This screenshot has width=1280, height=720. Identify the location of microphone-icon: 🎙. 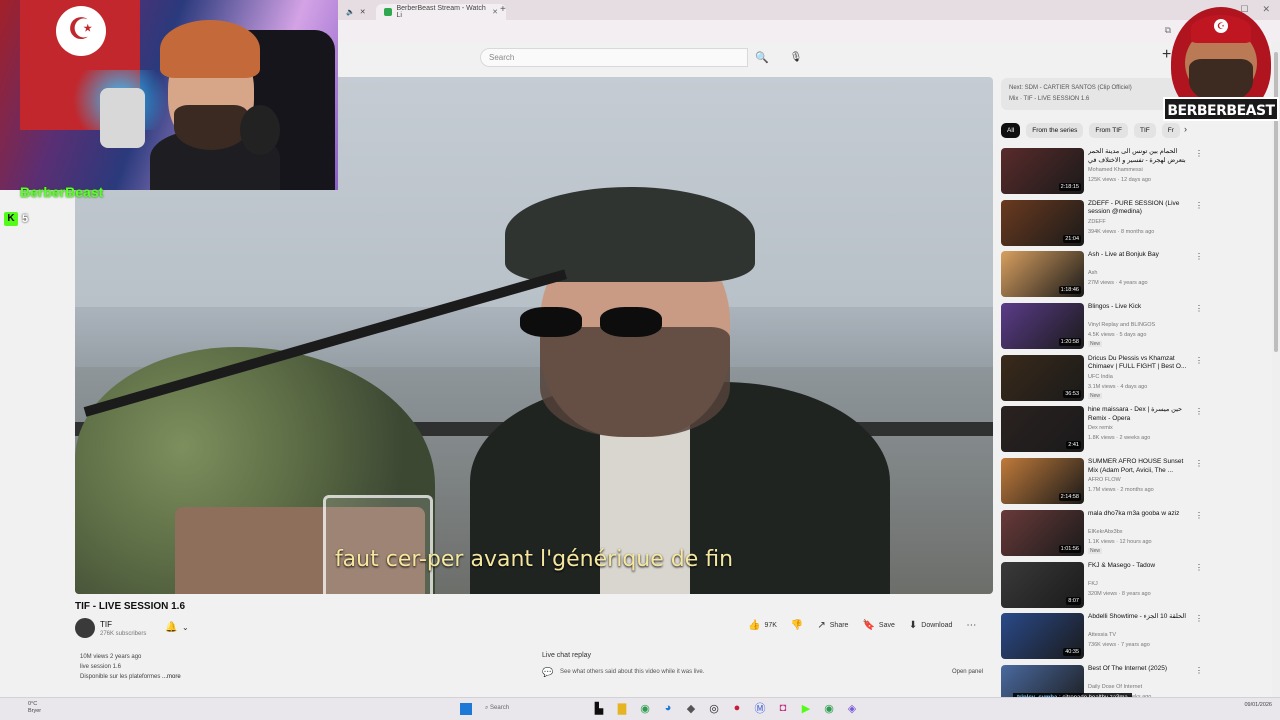
(796, 57).